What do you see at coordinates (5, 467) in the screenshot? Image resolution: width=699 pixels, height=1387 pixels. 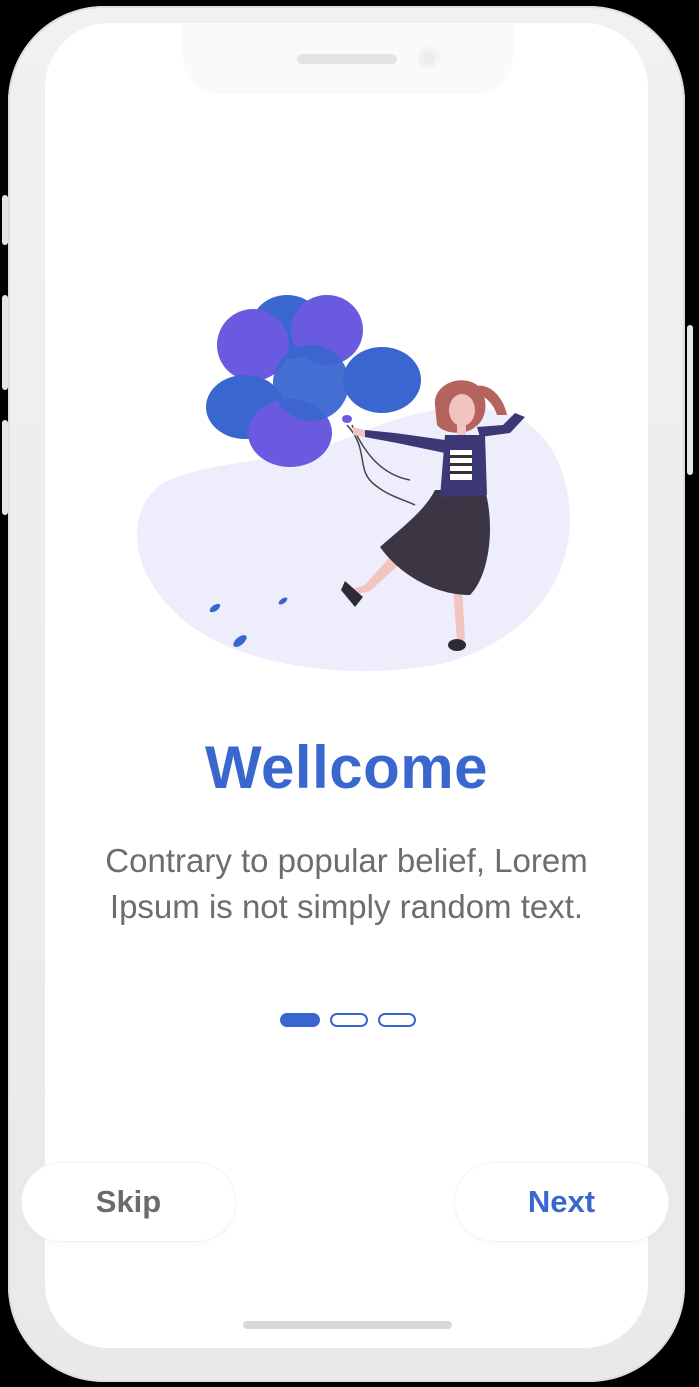 I see `phone-volume-down-button` at bounding box center [5, 467].